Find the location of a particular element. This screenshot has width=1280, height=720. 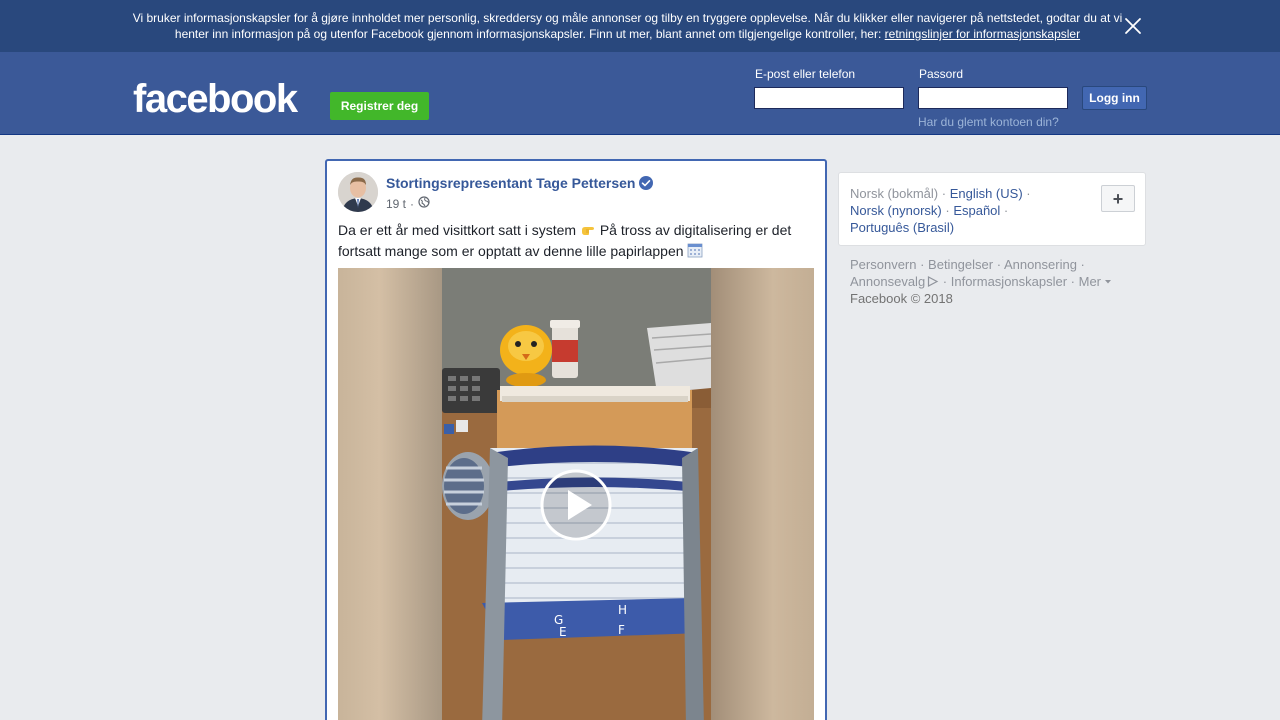

cookie-policy-link: retningslinjer for informasjonskapsler is located at coordinates (982, 34).